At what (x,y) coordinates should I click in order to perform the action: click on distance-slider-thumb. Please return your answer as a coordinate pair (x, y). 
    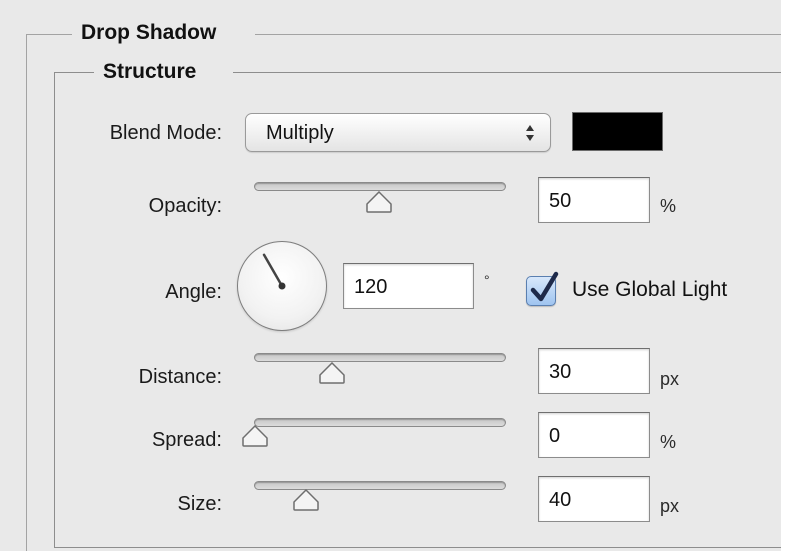
    Looking at the image, I should click on (332, 373).